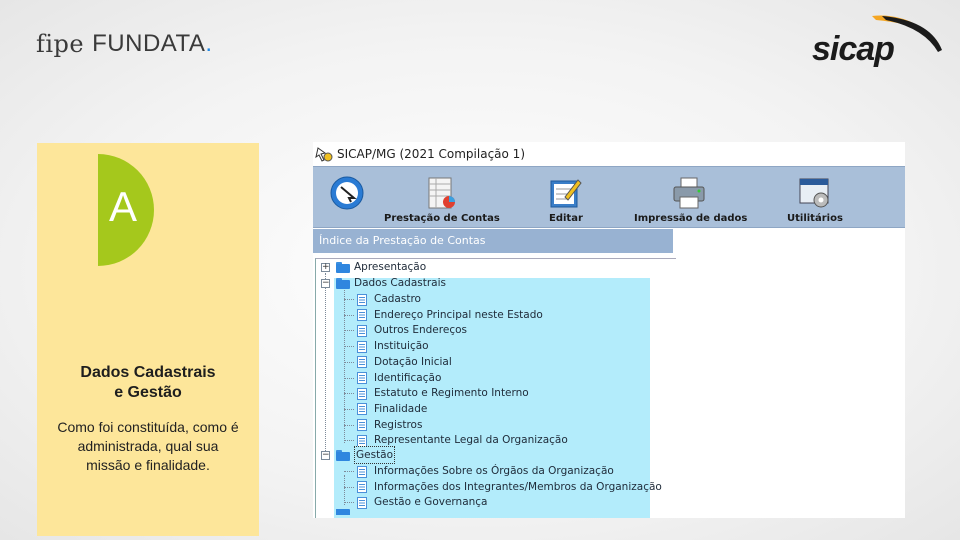 The height and width of the screenshot is (540, 960). Describe the element at coordinates (390, 267) in the screenshot. I see `tree-node-label: Apresentação` at that location.